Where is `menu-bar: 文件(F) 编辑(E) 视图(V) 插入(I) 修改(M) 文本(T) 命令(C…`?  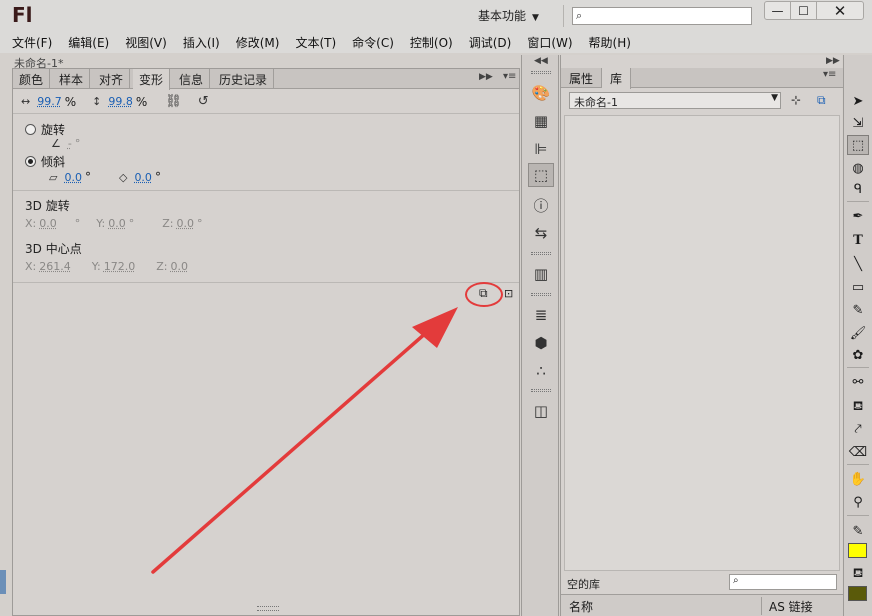
menu-bar: 文件(F) 编辑(E) 视图(V) 插入(I) 修改(M) 文本(T) 命令(C… is located at coordinates (436, 42).